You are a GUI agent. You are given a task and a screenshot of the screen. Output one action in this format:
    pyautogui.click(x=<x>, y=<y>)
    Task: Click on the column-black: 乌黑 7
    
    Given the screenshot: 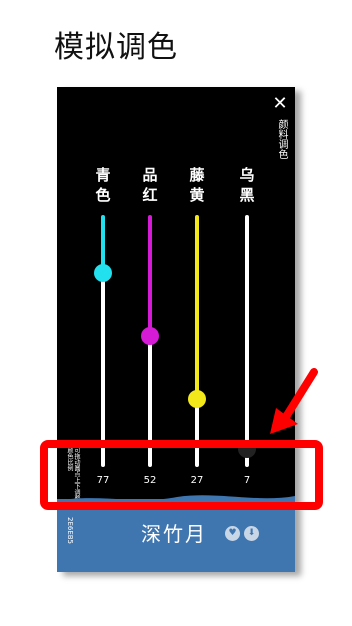 What is the action you would take?
    pyautogui.click(x=247, y=287)
    